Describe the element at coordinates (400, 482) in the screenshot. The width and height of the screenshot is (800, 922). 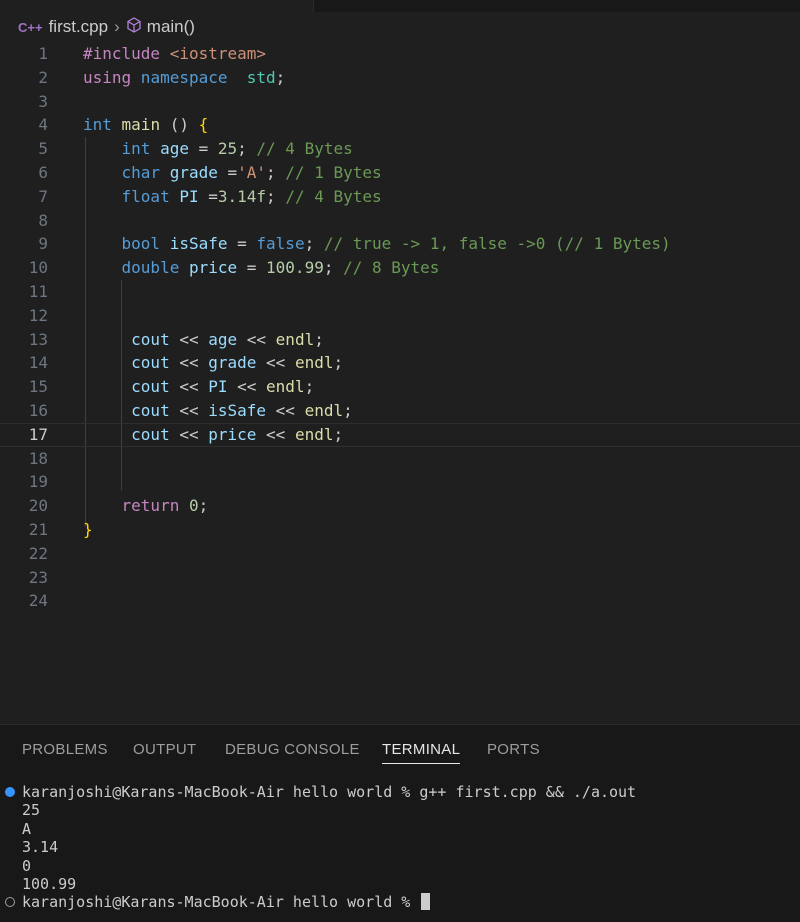
I see `code-line: 19` at that location.